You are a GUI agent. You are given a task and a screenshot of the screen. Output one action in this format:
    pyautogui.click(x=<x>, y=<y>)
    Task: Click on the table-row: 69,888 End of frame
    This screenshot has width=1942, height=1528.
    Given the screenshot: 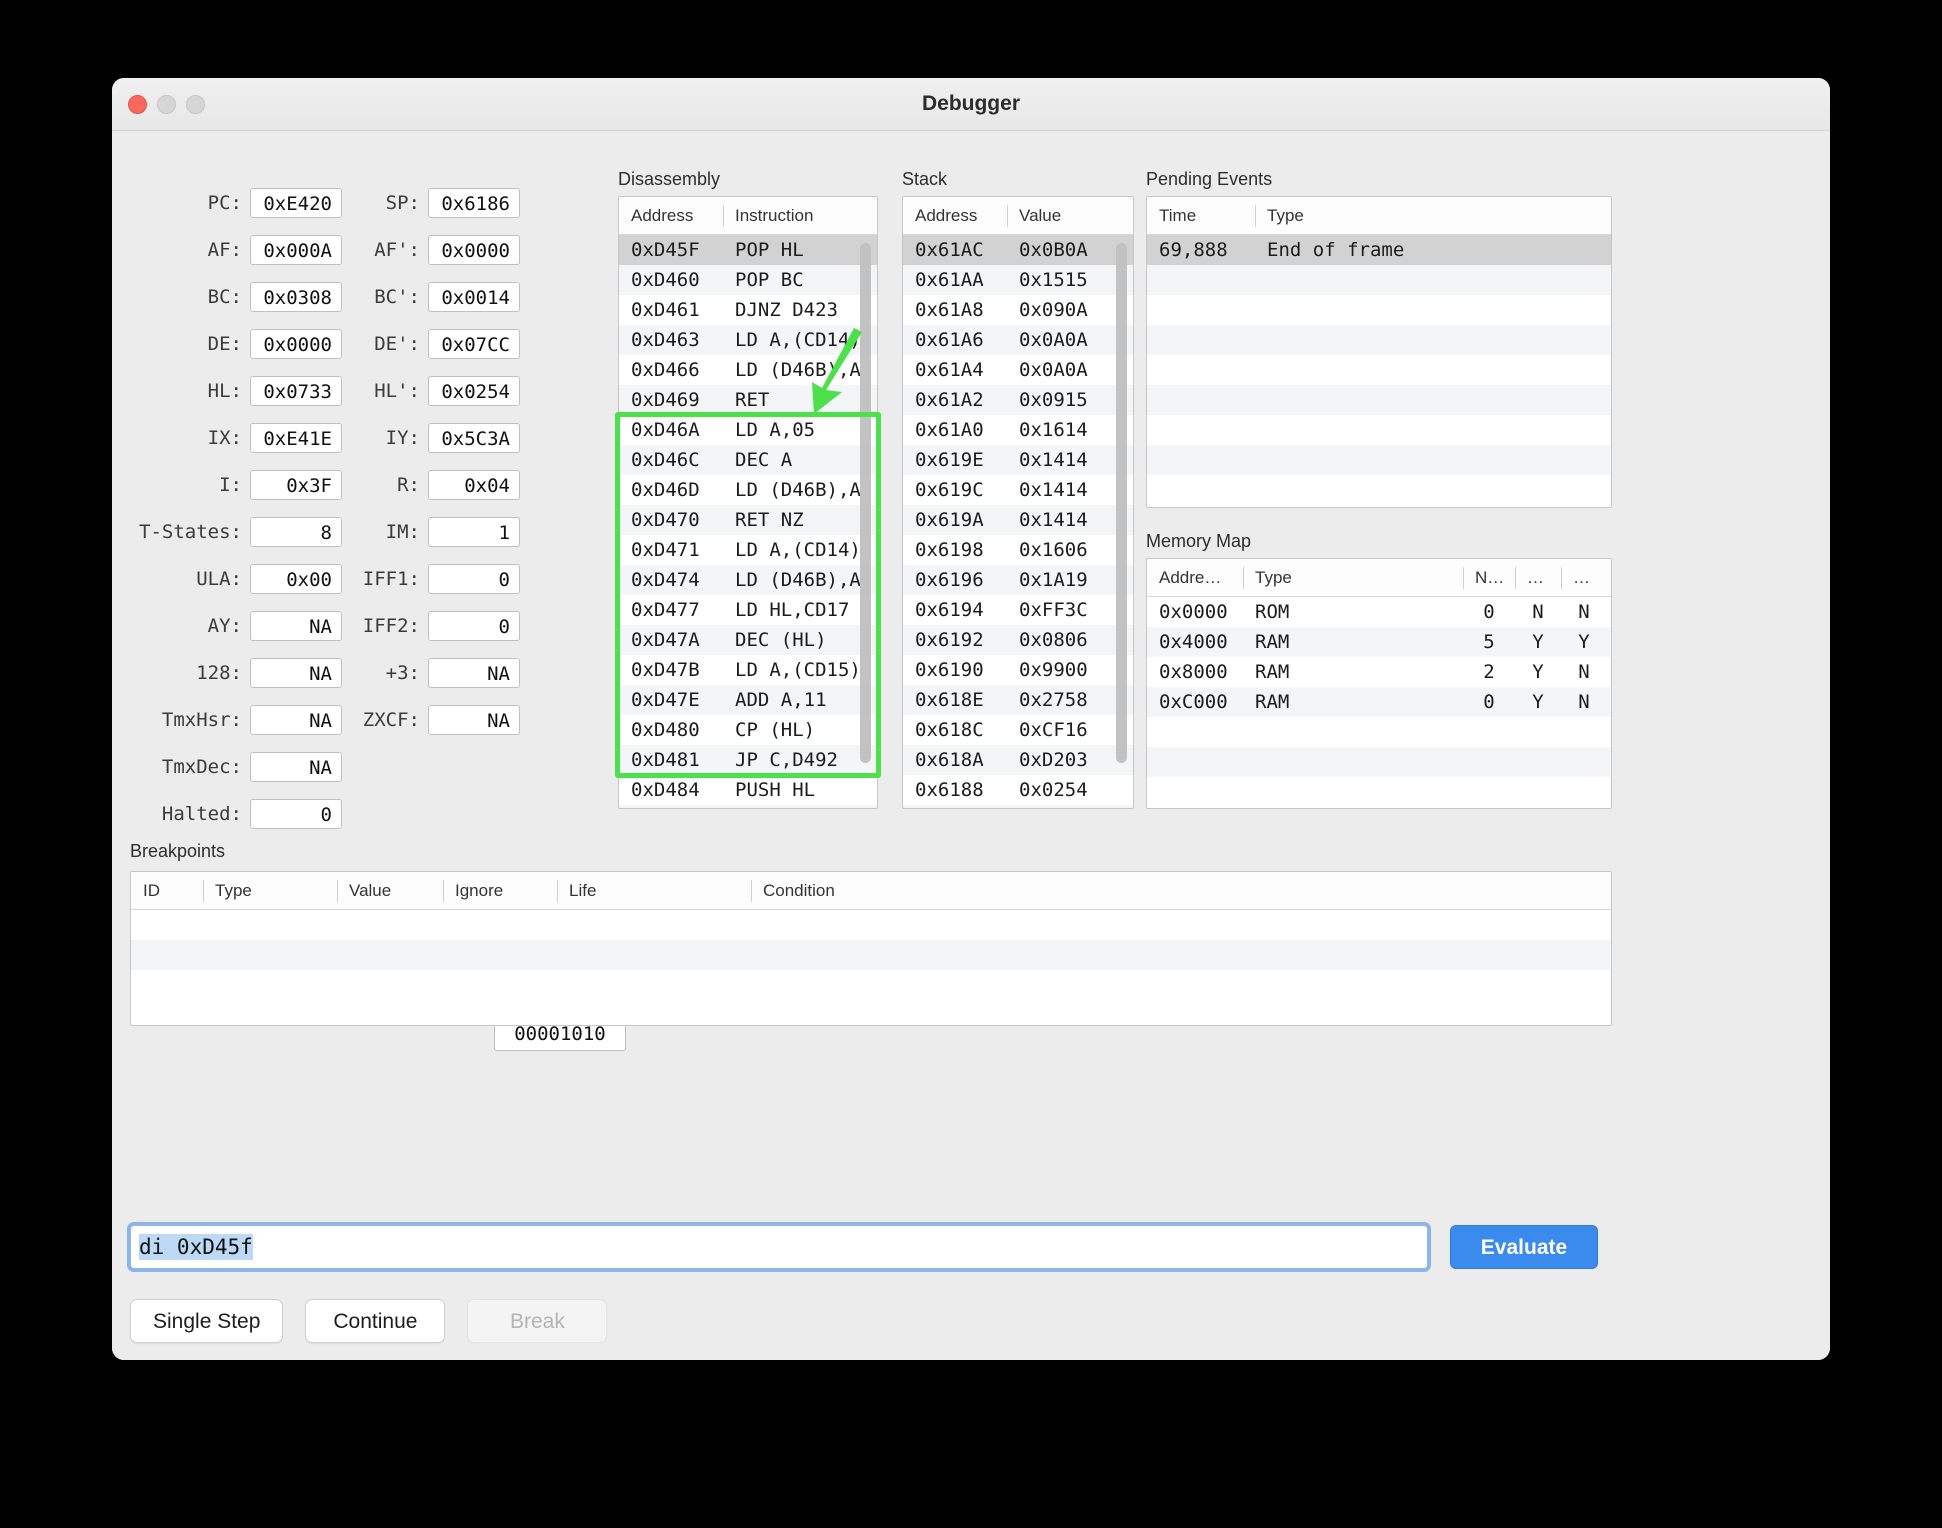 What is the action you would take?
    pyautogui.click(x=1379, y=250)
    